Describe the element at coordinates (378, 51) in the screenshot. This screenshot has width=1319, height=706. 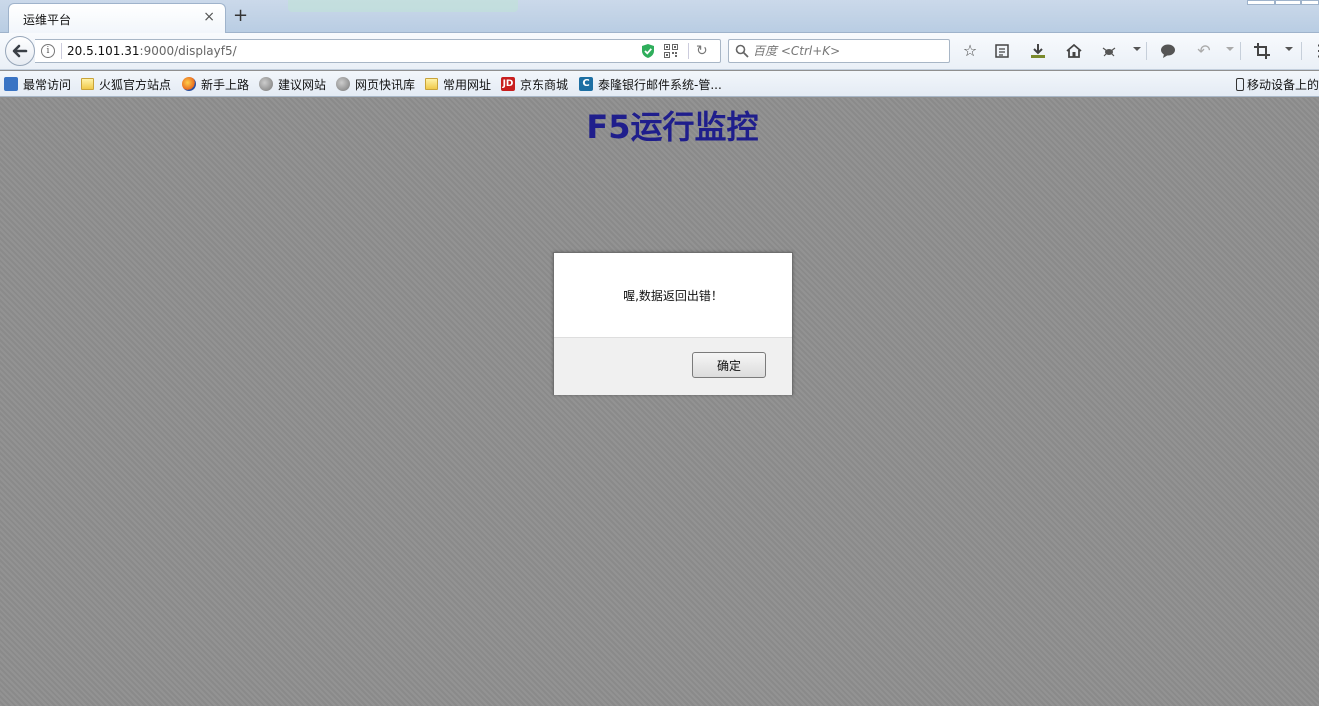
I see `url-bar: i 20.5.101.31:9000/displayf5/ ↻` at that location.